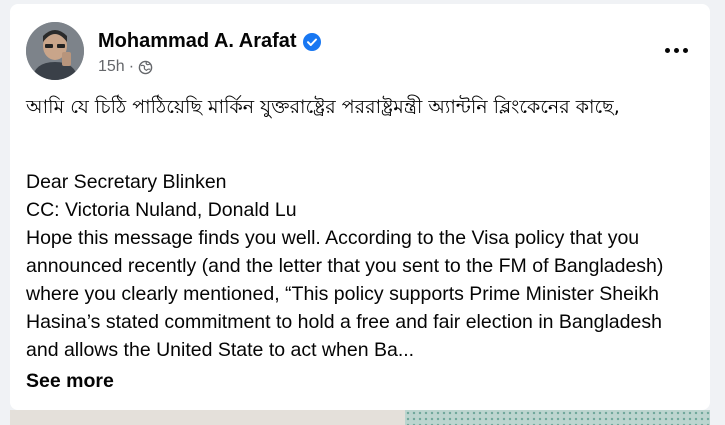 The width and height of the screenshot is (725, 425). Describe the element at coordinates (557, 417) in the screenshot. I see `image-right-part` at that location.